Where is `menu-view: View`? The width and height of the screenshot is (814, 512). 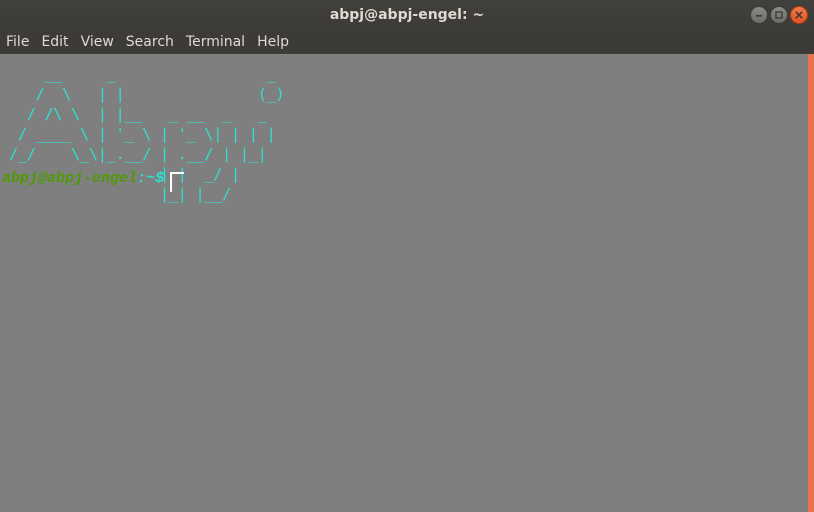
menu-view: View is located at coordinates (97, 42).